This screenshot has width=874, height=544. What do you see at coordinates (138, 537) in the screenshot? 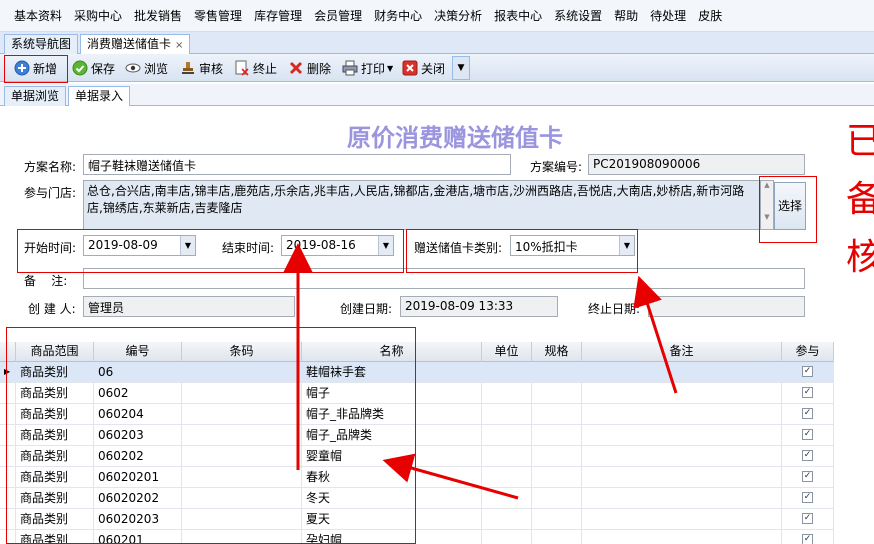
I see `cell-code: 060201` at bounding box center [138, 537].